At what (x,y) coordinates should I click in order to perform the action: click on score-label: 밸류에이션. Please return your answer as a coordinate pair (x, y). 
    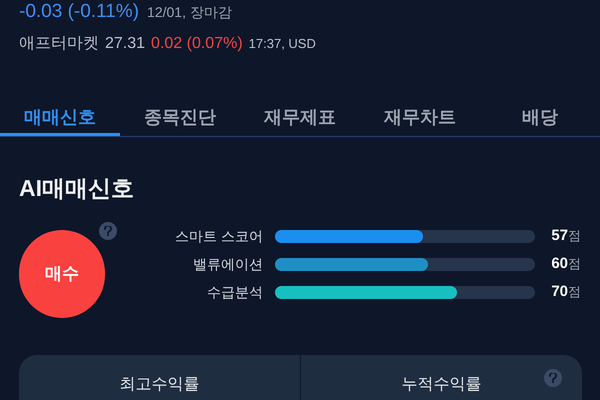
    Looking at the image, I should click on (227, 264).